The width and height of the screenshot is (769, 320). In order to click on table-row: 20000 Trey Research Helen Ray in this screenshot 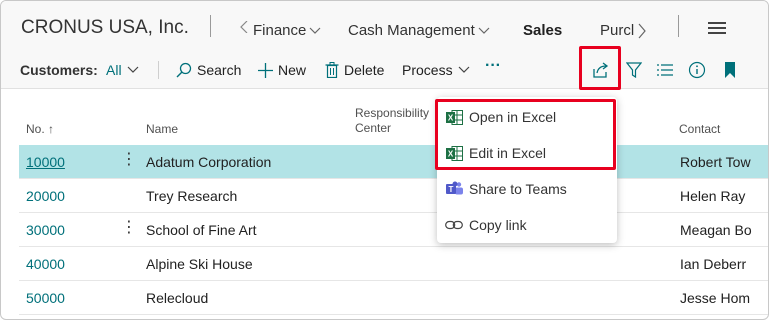, I will do `click(393, 196)`.